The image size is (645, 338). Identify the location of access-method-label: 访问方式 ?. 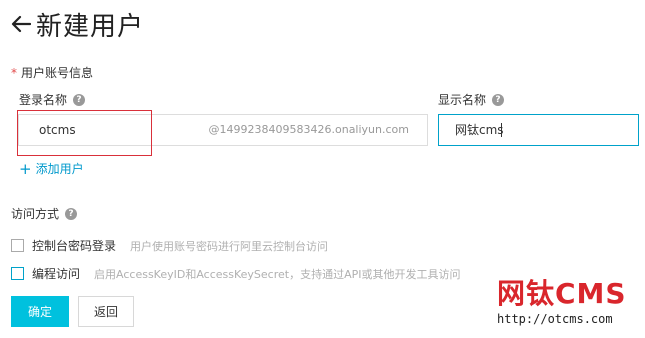
(44, 213).